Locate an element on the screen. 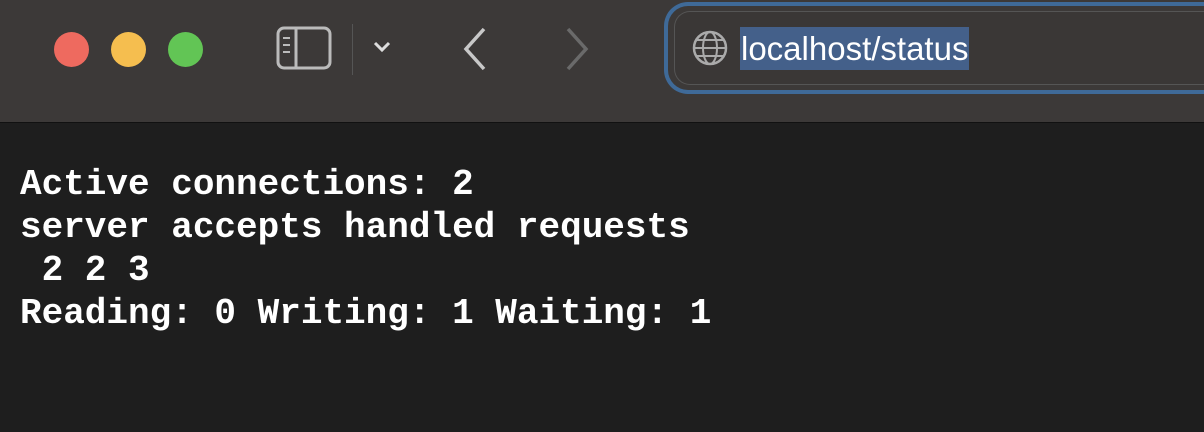 The height and width of the screenshot is (432, 1204). counters-header-line: server accepts handled requests is located at coordinates (355, 227).